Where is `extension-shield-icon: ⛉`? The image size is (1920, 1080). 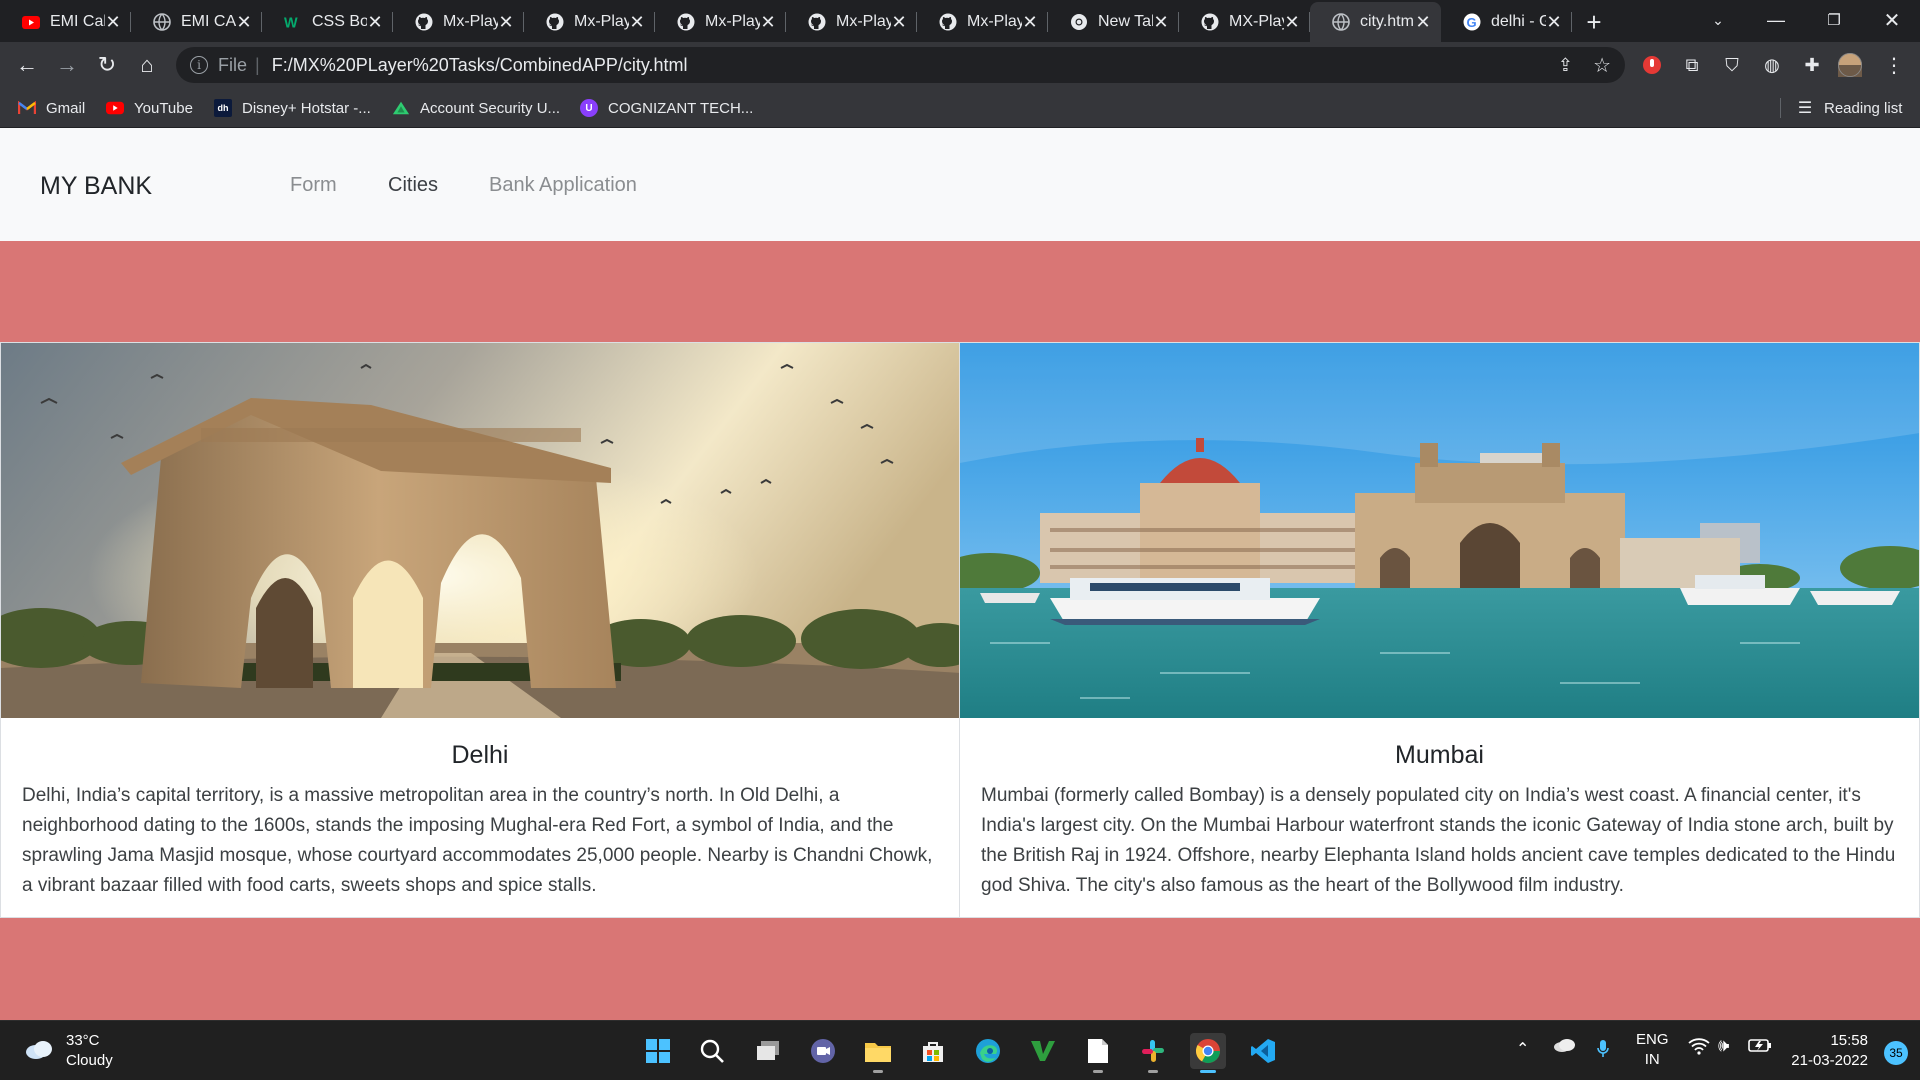
extension-shield-icon: ⛉ is located at coordinates (1732, 65).